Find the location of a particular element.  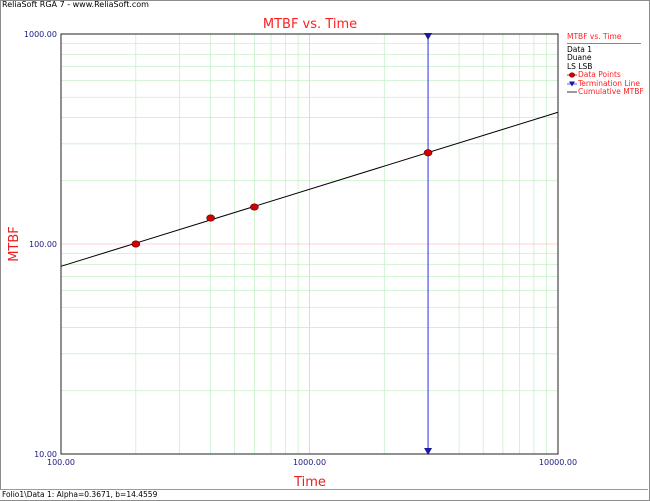

status-text: Folio1\Data 1: Alpha=0.3671, b=14.4559 is located at coordinates (80, 494).